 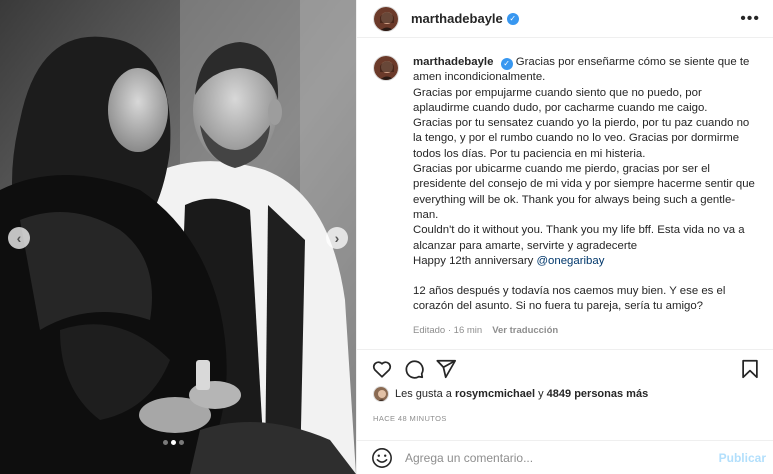 What do you see at coordinates (446, 369) in the screenshot?
I see `share-icon` at bounding box center [446, 369].